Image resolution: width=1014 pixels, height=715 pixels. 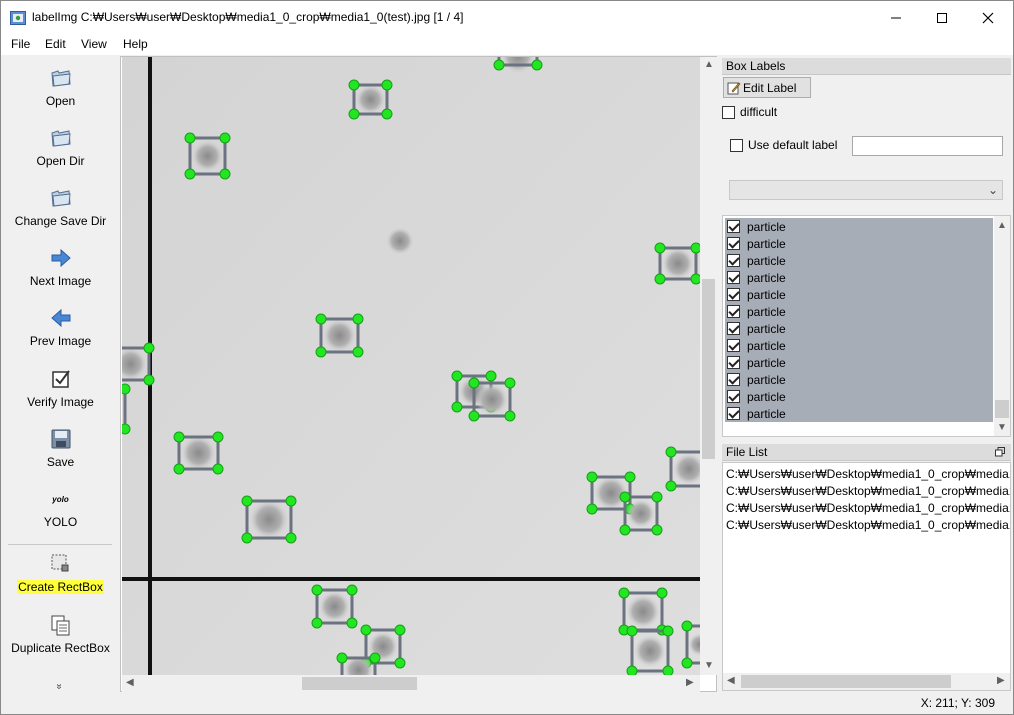 I want to click on toolbar-more-icon: », so click(x=58, y=687).